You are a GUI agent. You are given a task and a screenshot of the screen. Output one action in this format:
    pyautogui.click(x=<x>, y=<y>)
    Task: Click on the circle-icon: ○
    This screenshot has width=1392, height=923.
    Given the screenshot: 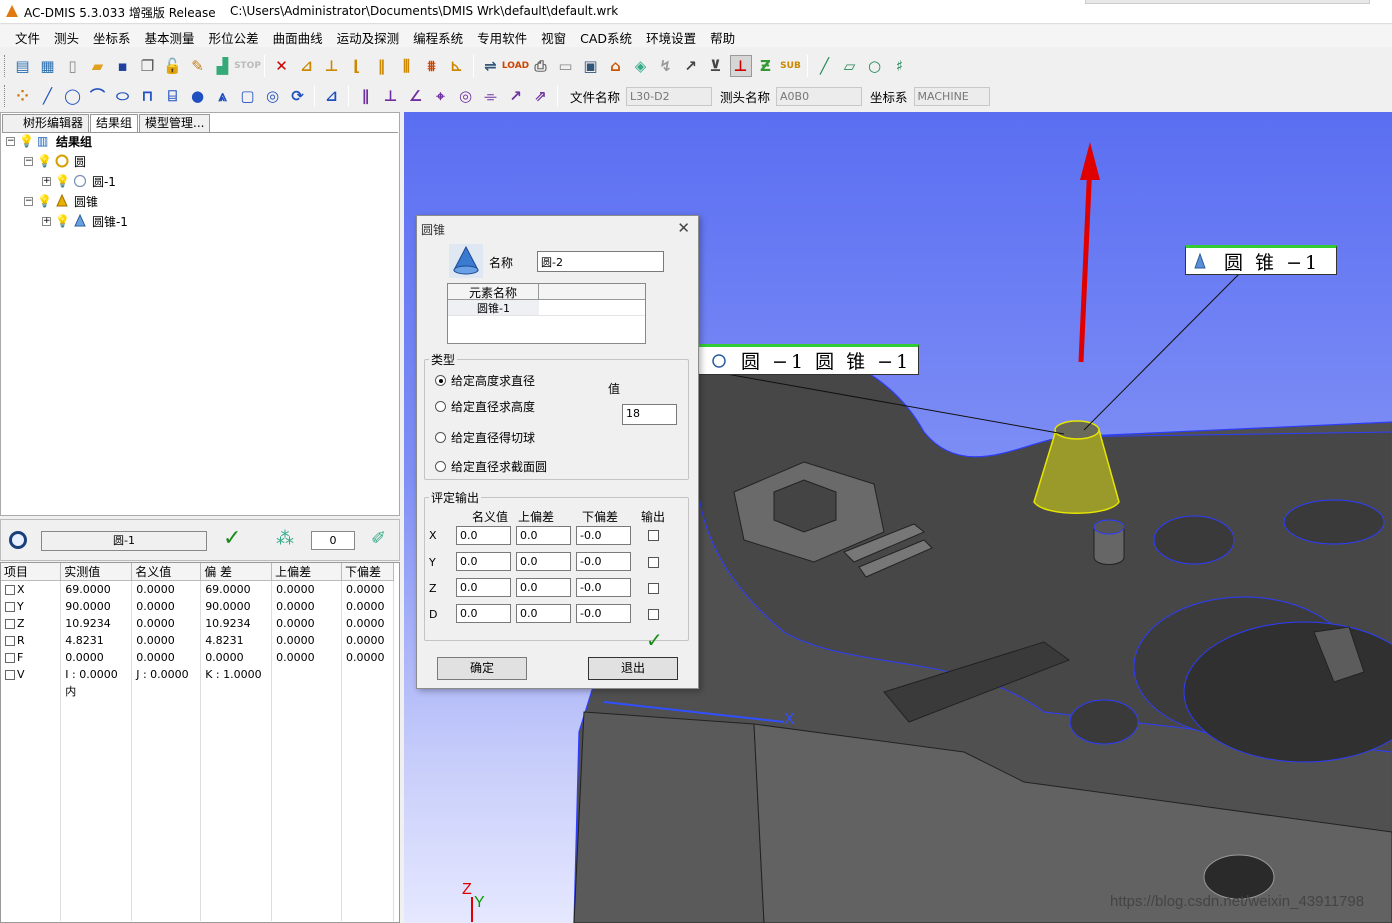 What is the action you would take?
    pyautogui.click(x=875, y=66)
    